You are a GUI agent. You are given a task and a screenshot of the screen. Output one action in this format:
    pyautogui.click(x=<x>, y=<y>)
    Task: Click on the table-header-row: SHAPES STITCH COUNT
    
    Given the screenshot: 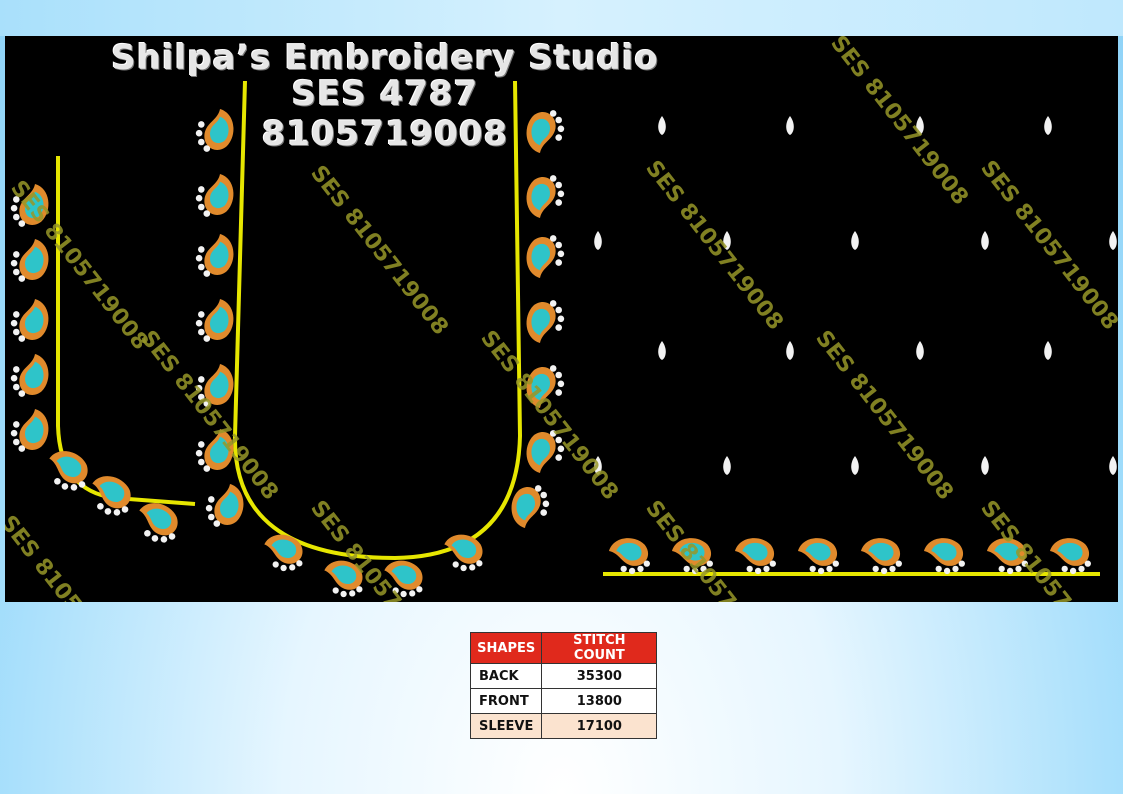 What is the action you would take?
    pyautogui.click(x=563, y=648)
    